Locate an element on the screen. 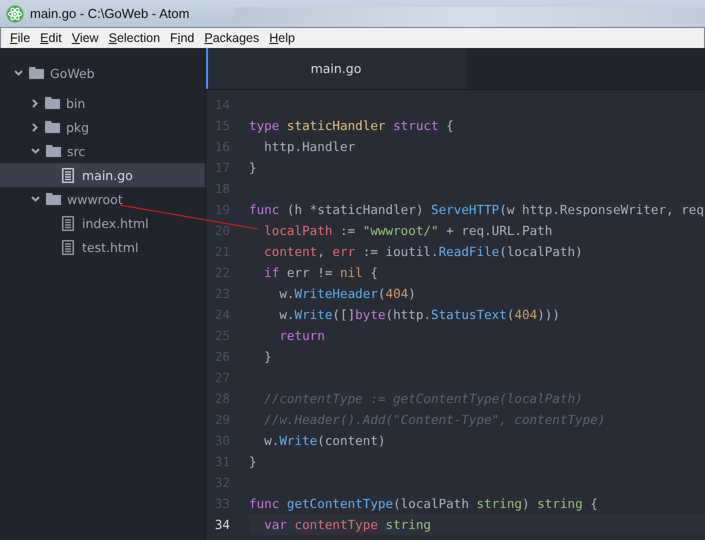 This screenshot has width=705, height=540. menu-item: Selection is located at coordinates (135, 38).